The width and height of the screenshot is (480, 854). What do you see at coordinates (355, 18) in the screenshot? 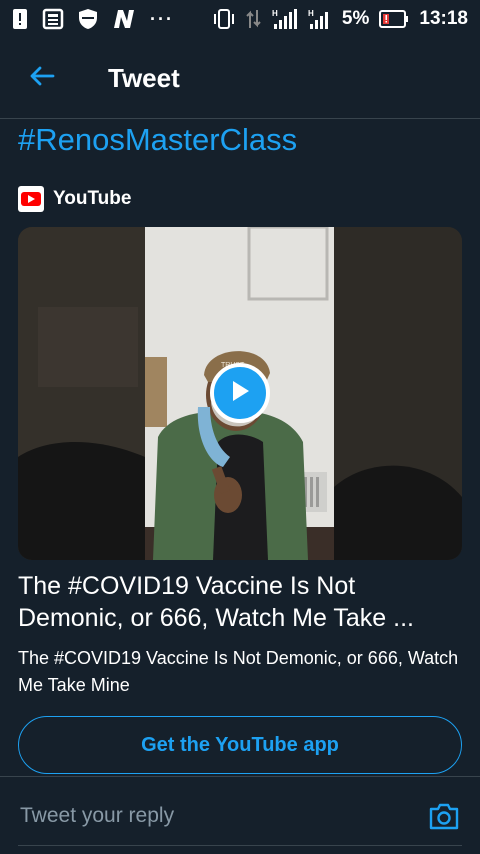
I see `battery-percent: 5%` at bounding box center [355, 18].